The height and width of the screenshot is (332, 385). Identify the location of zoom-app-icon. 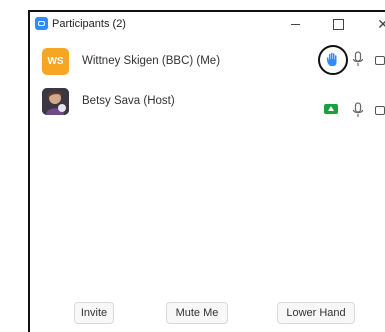
(41, 23).